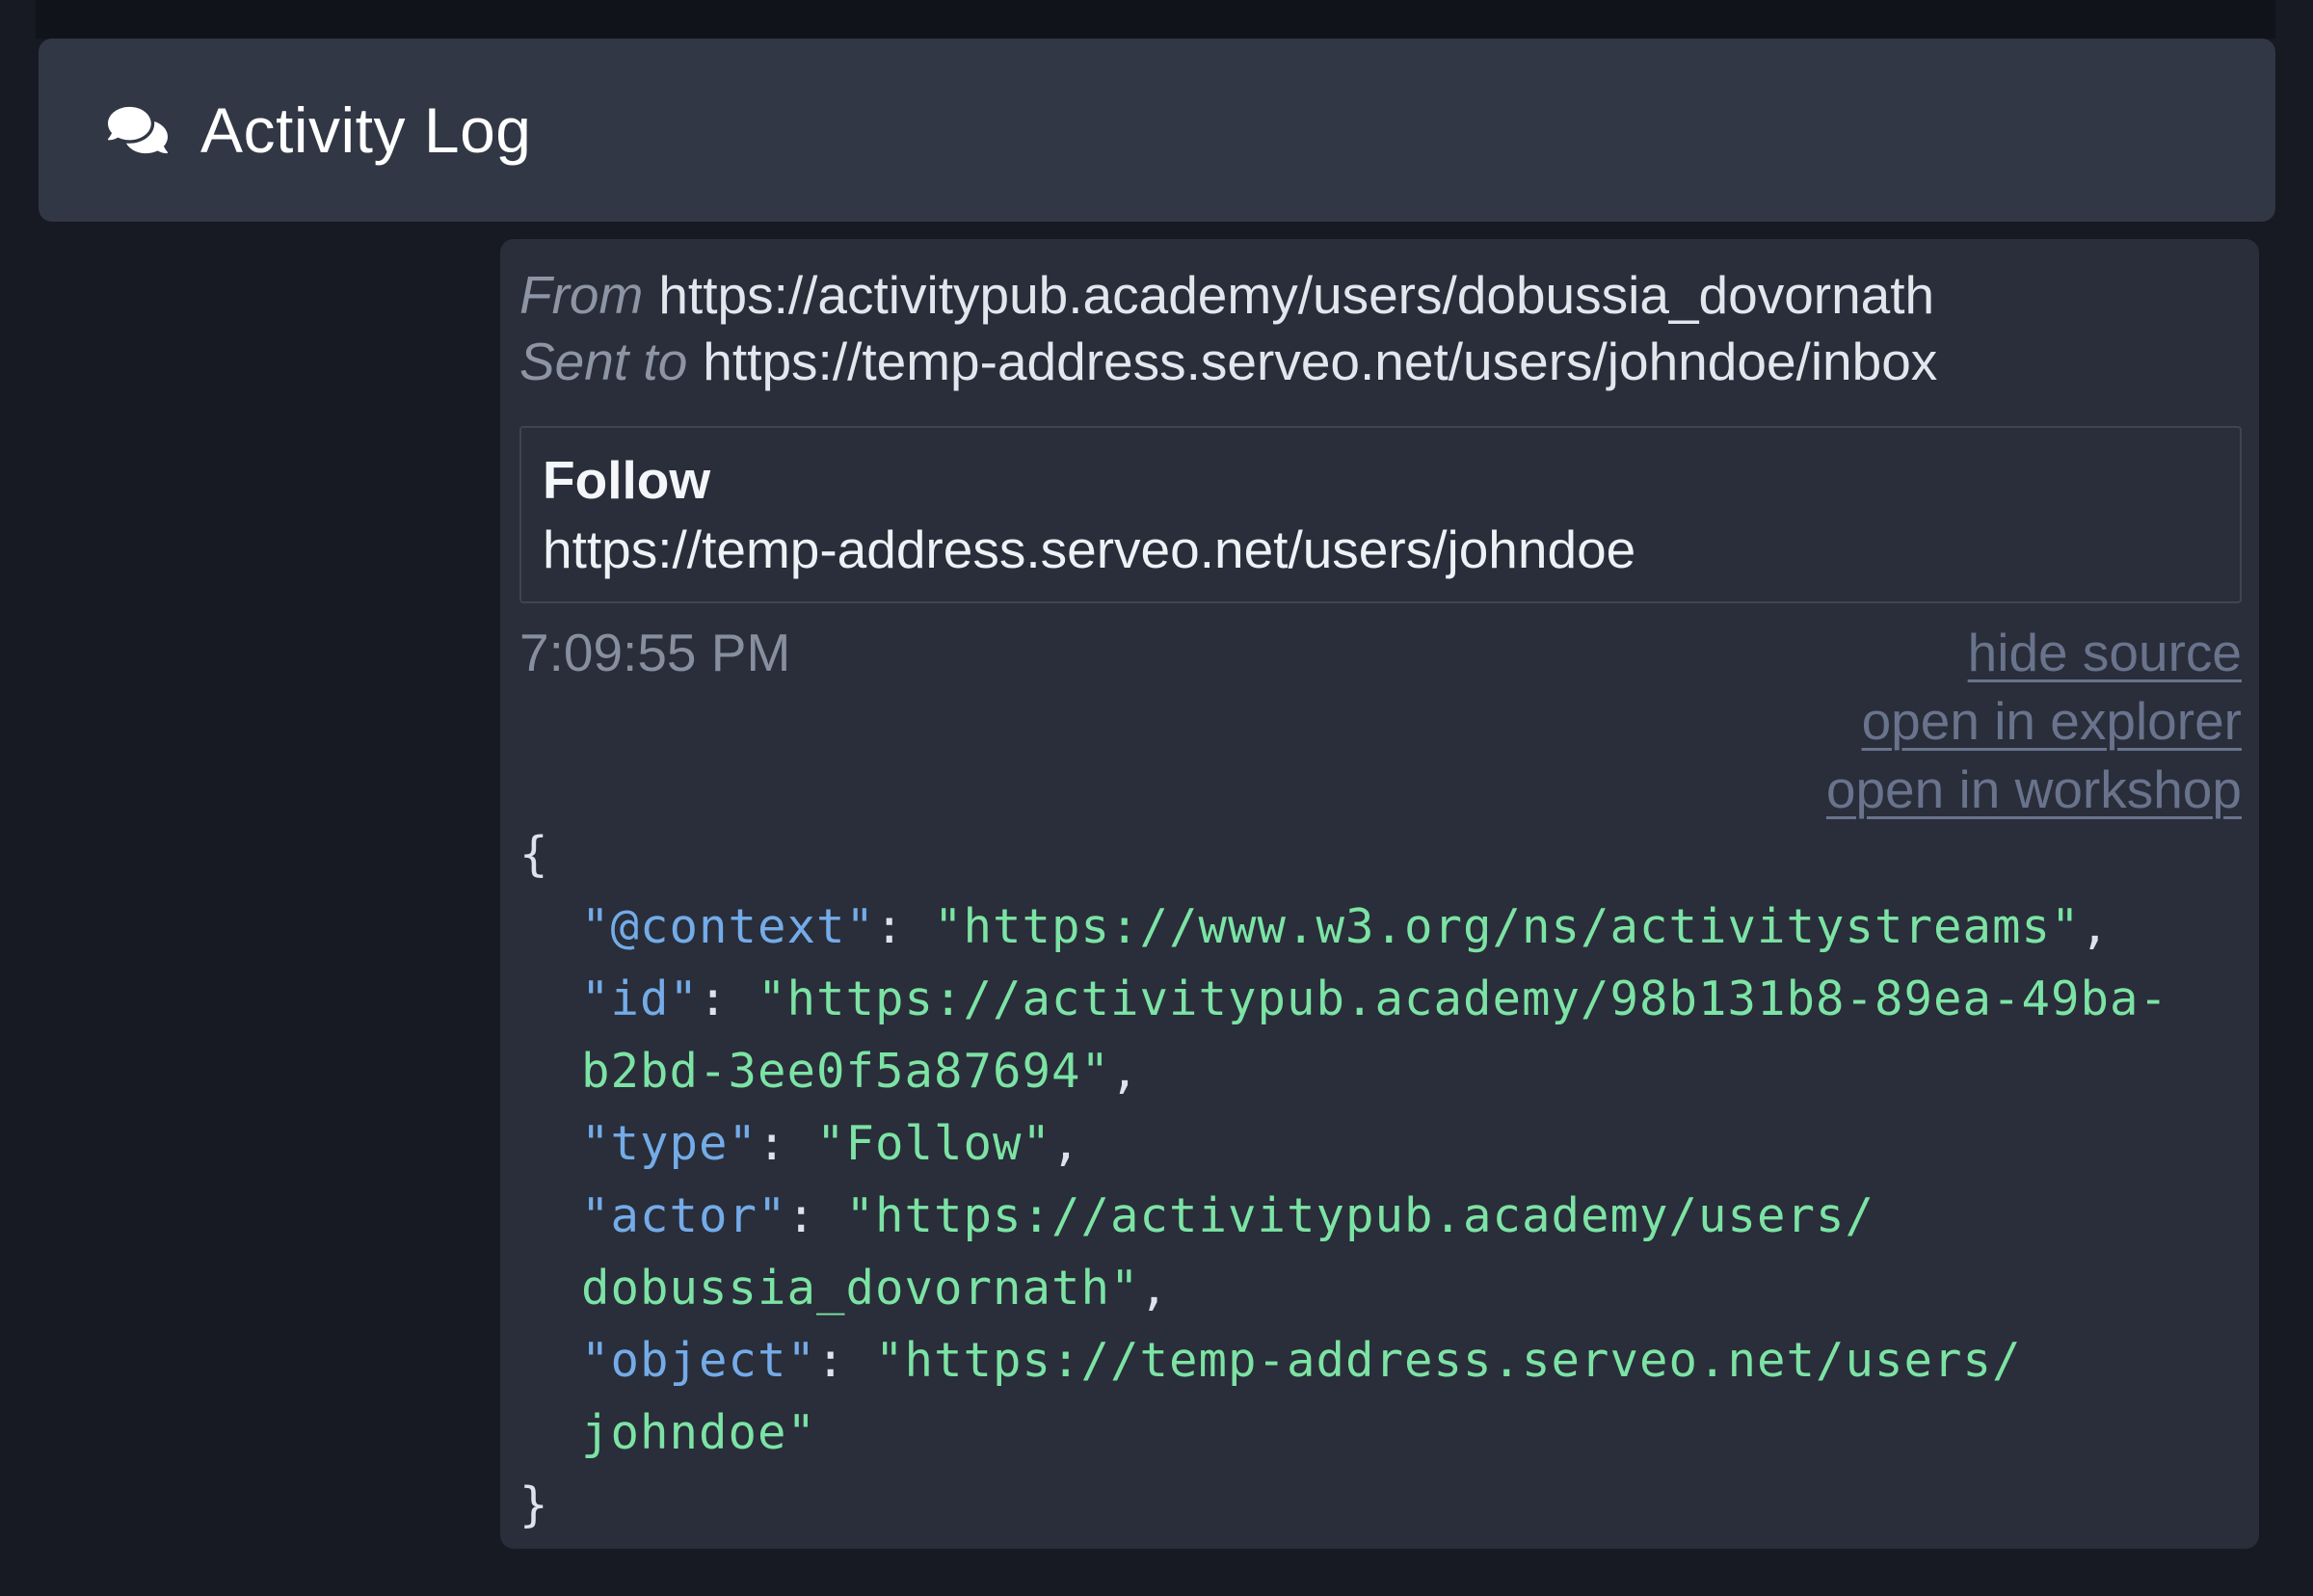  What do you see at coordinates (1380, 1288) in the screenshot?
I see `code-line: dobussia_dovornath",` at bounding box center [1380, 1288].